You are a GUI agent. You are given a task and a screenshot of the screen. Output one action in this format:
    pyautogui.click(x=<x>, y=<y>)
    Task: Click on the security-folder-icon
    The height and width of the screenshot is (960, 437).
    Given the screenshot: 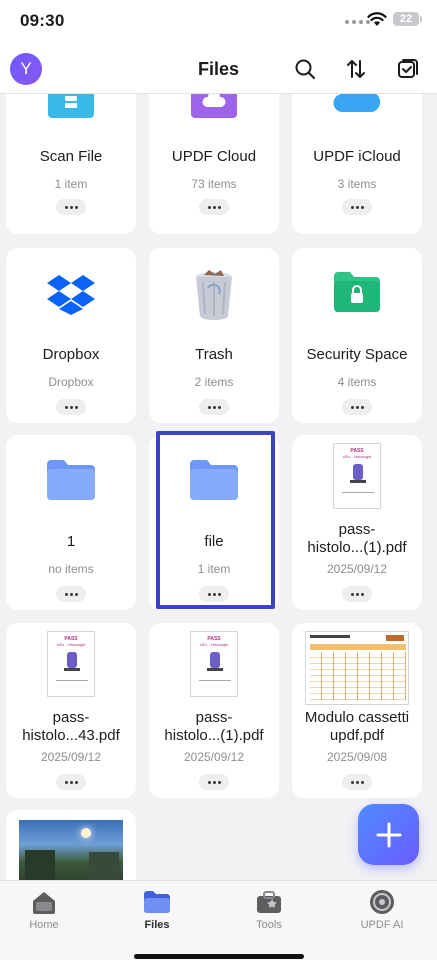 What is the action you would take?
    pyautogui.click(x=357, y=292)
    